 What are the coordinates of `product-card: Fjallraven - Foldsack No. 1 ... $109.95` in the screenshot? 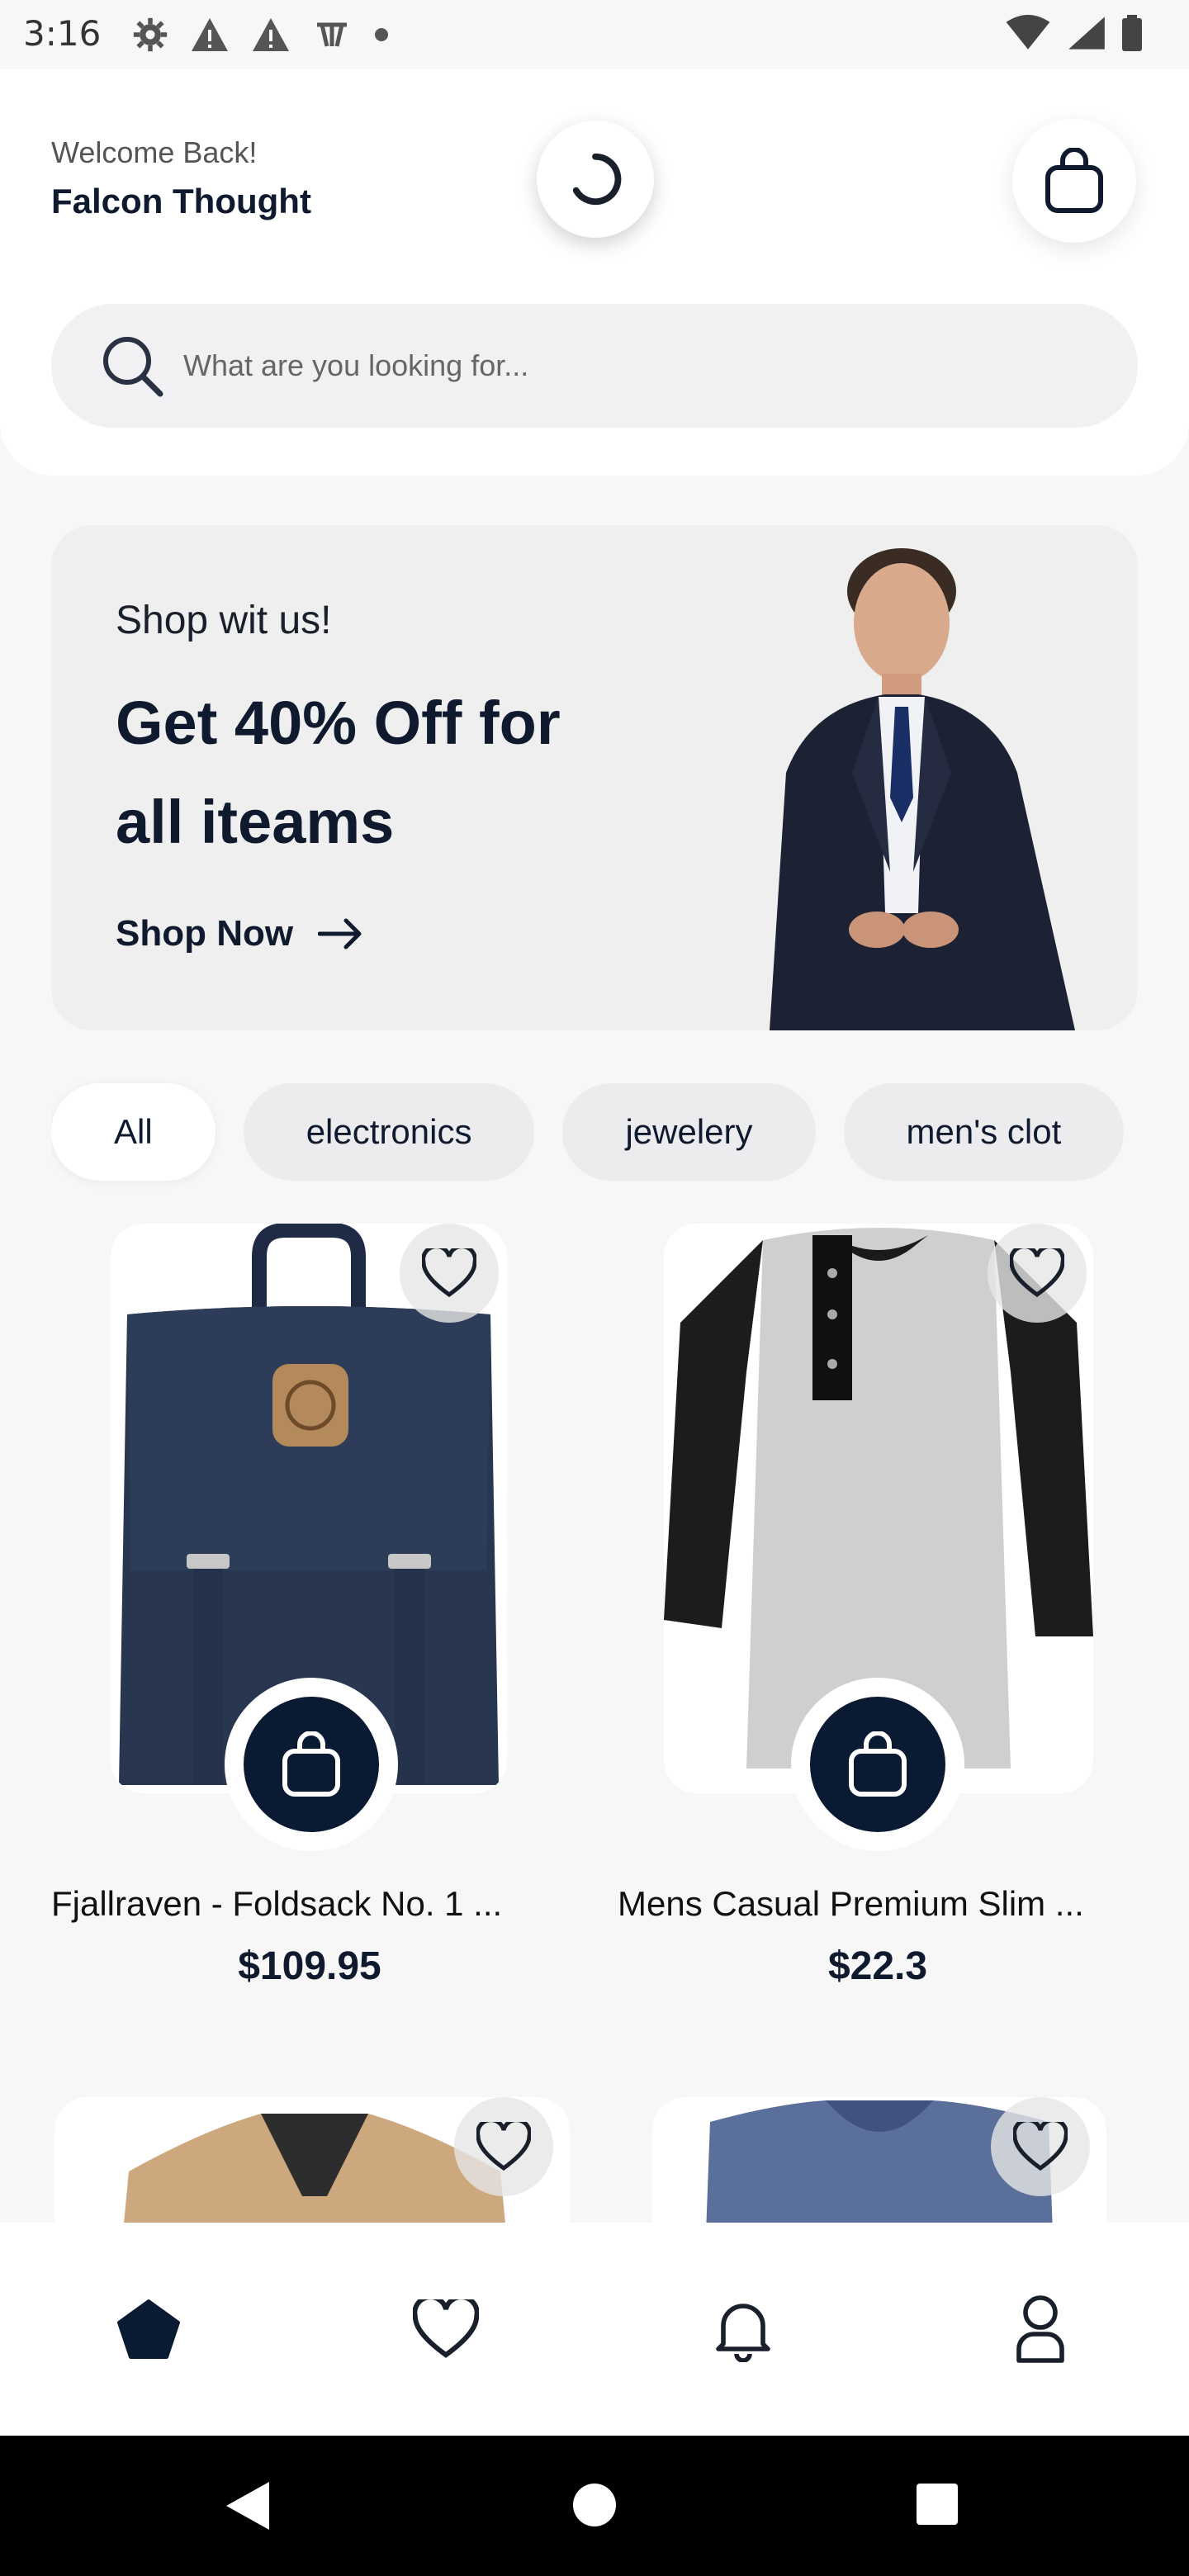 It's located at (307, 1620).